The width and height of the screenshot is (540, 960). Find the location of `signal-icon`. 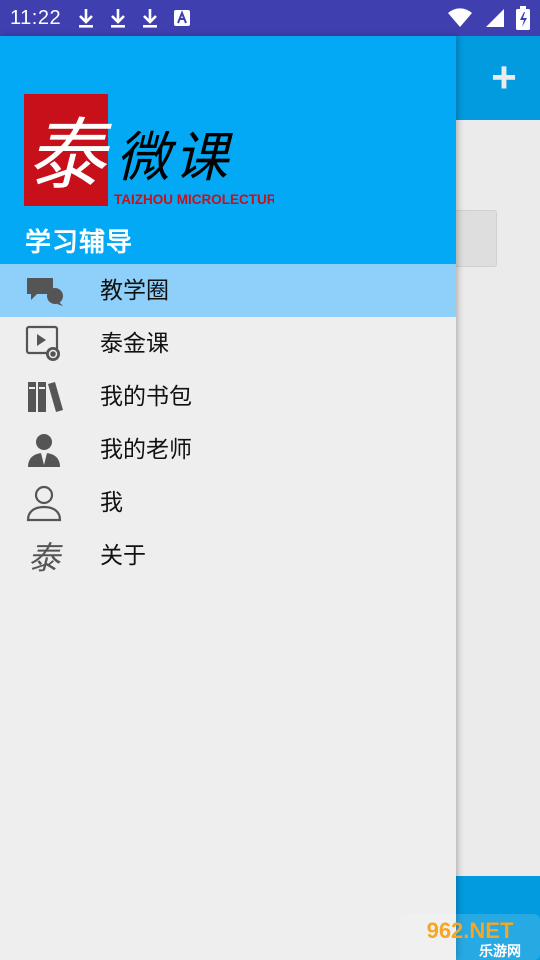

signal-icon is located at coordinates (495, 18).